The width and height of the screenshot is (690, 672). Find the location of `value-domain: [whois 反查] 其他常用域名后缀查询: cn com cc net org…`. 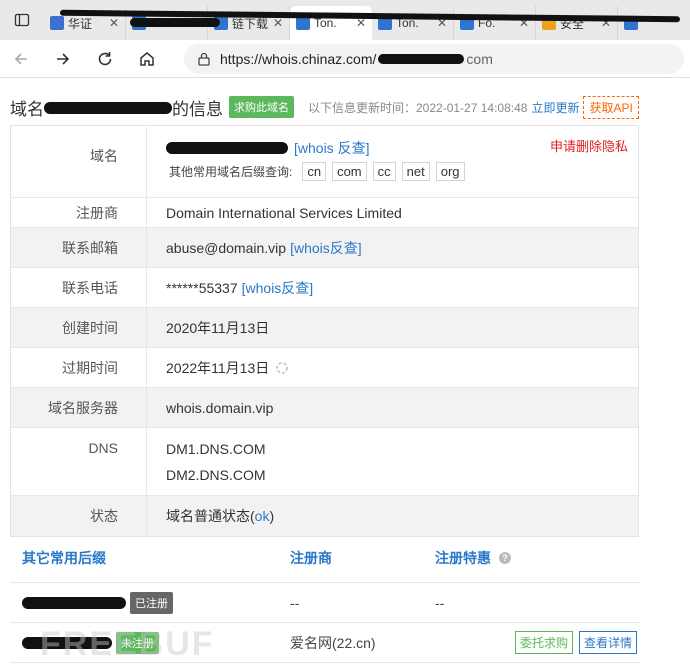

value-domain: [whois 反查] 其他常用域名后缀查询: cn com cc net org… is located at coordinates (392, 161).